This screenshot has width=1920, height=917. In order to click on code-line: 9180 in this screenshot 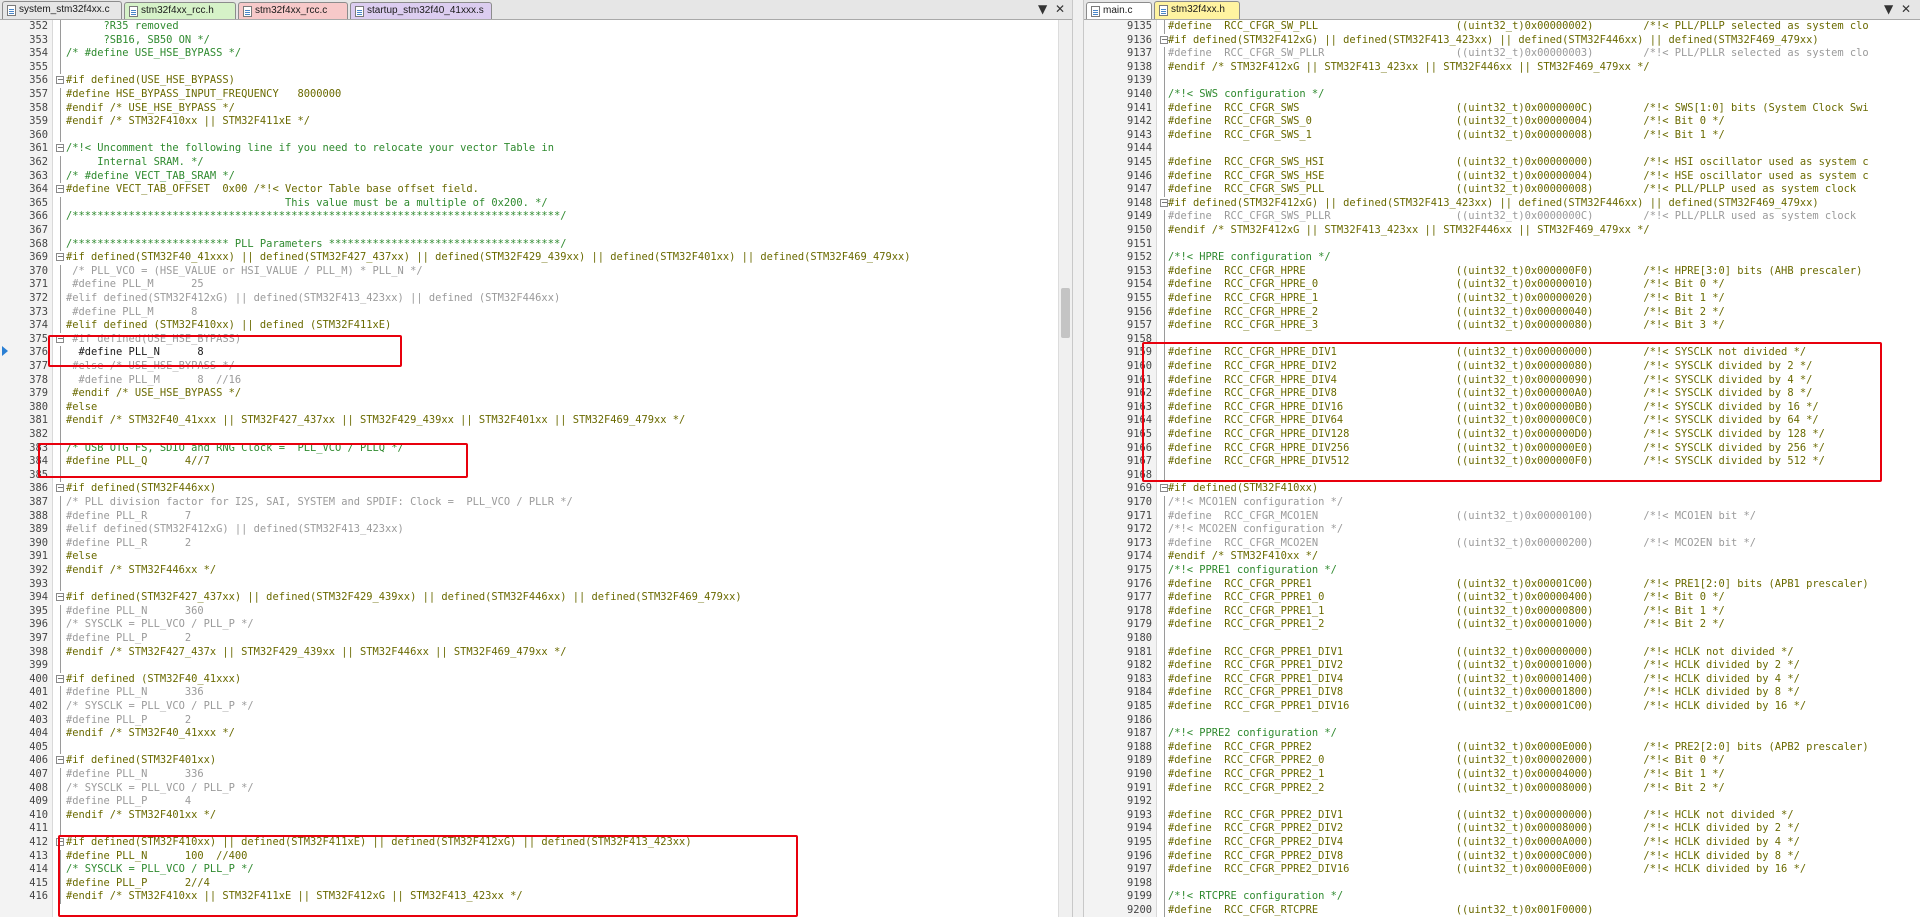, I will do `click(1502, 639)`.